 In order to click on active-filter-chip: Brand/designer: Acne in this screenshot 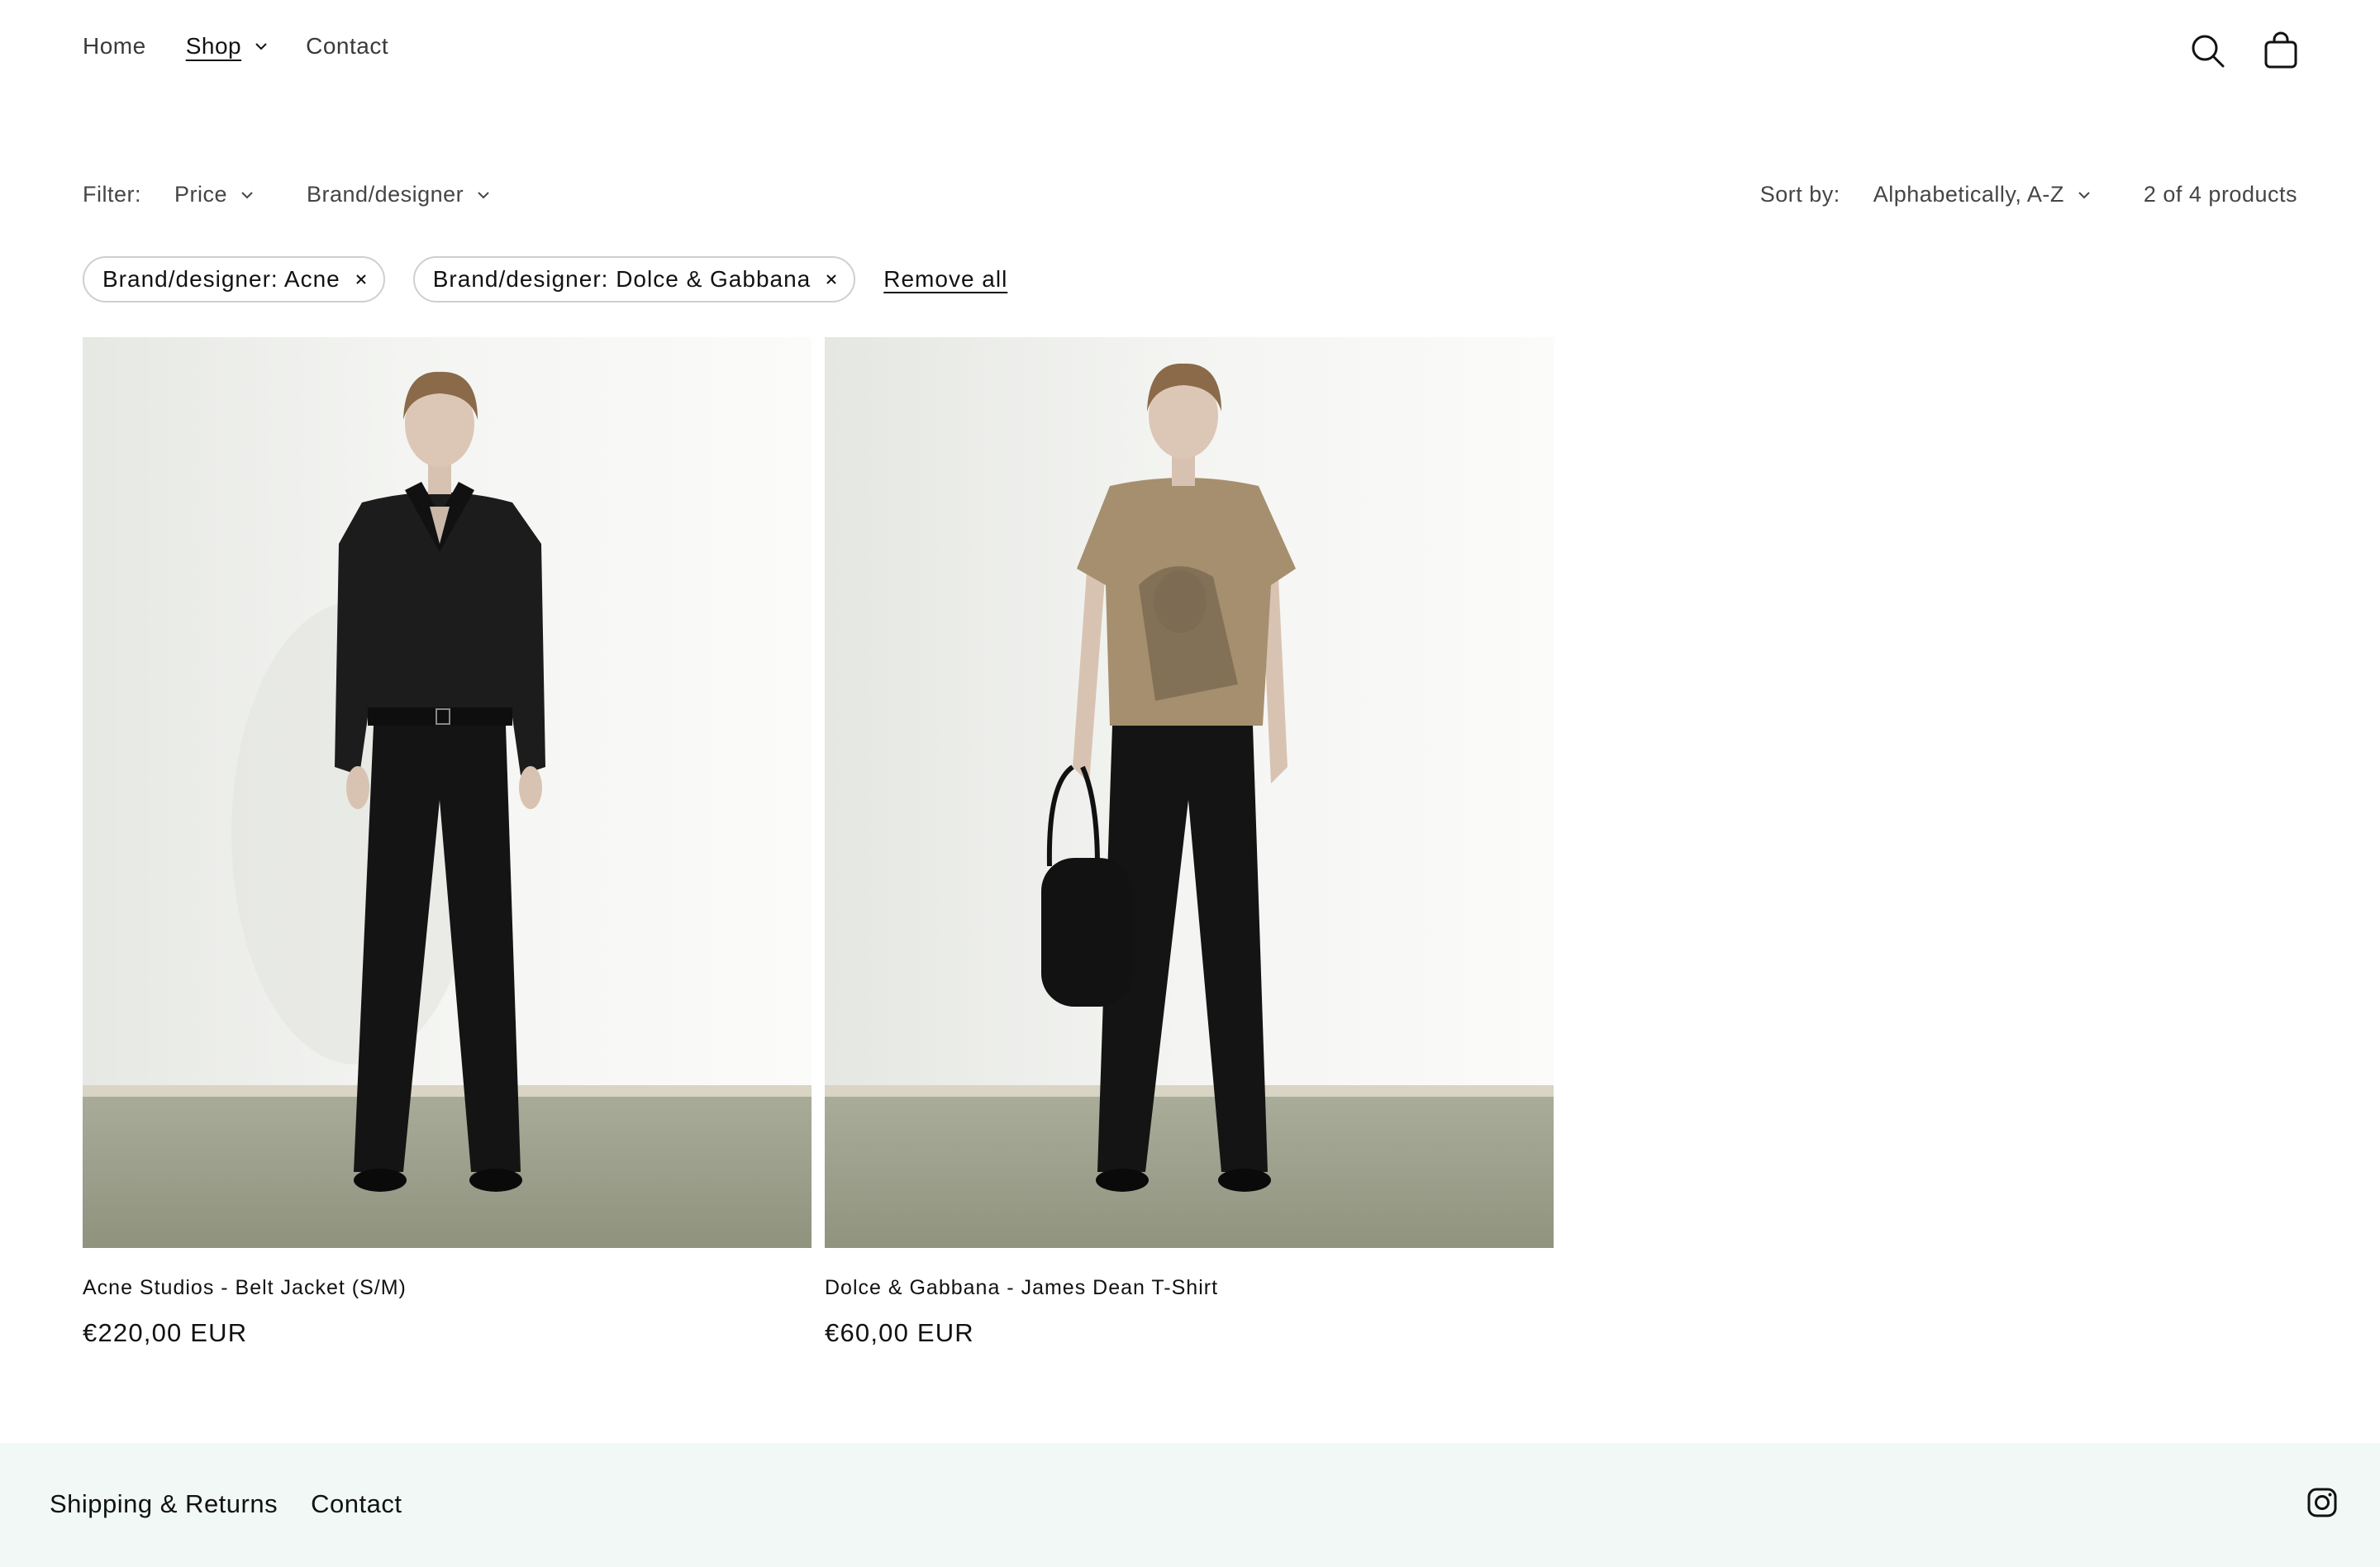, I will do `click(234, 279)`.